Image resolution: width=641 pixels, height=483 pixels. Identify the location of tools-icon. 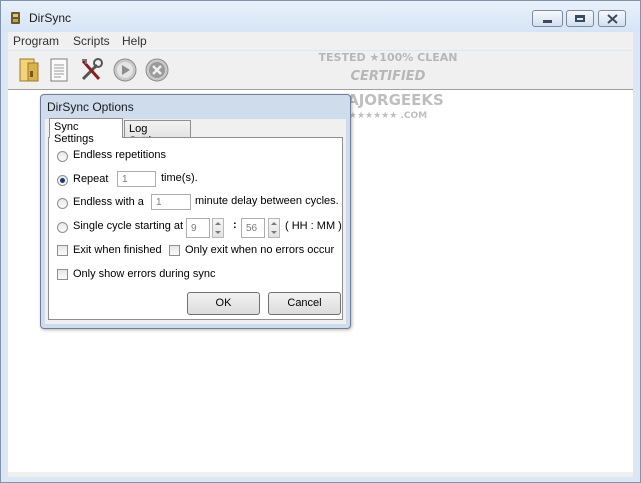
(92, 69).